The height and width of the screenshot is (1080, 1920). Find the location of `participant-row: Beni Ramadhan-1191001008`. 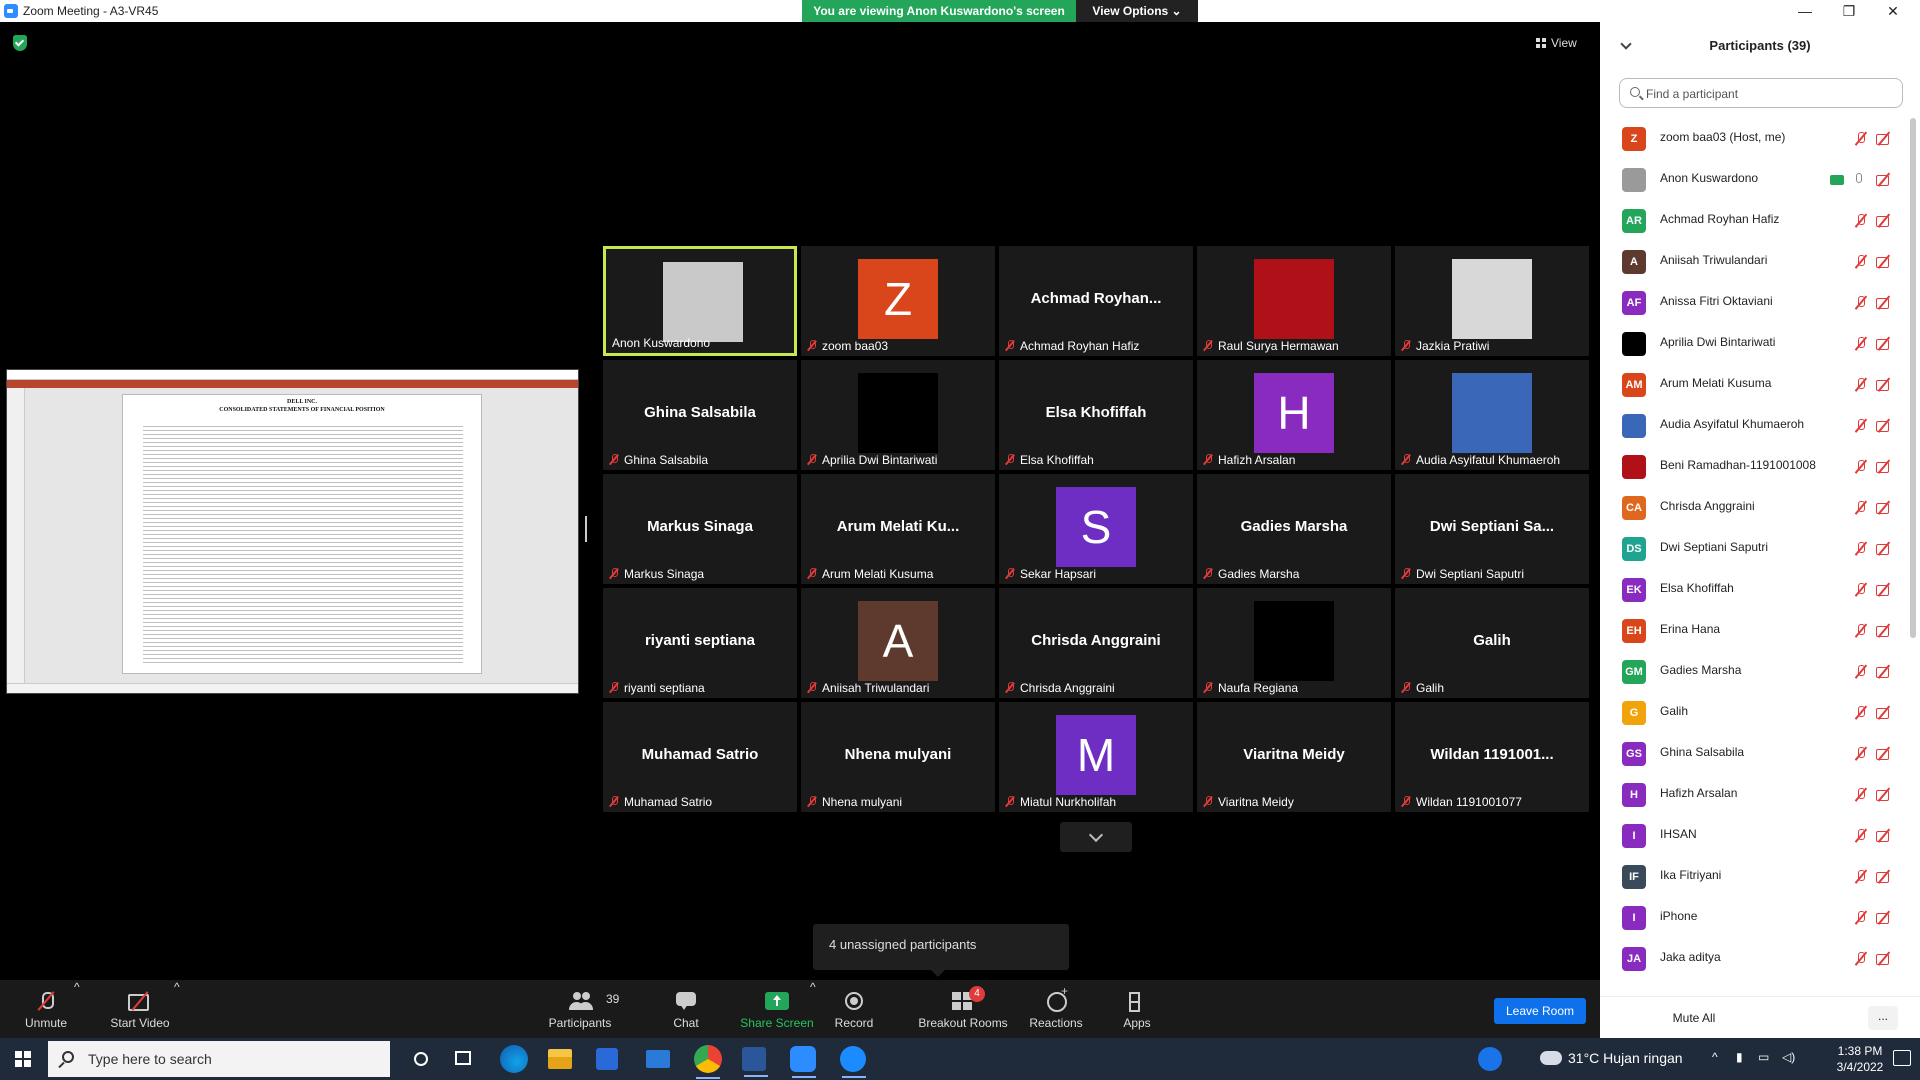

participant-row: Beni Ramadhan-1191001008 is located at coordinates (1755, 466).